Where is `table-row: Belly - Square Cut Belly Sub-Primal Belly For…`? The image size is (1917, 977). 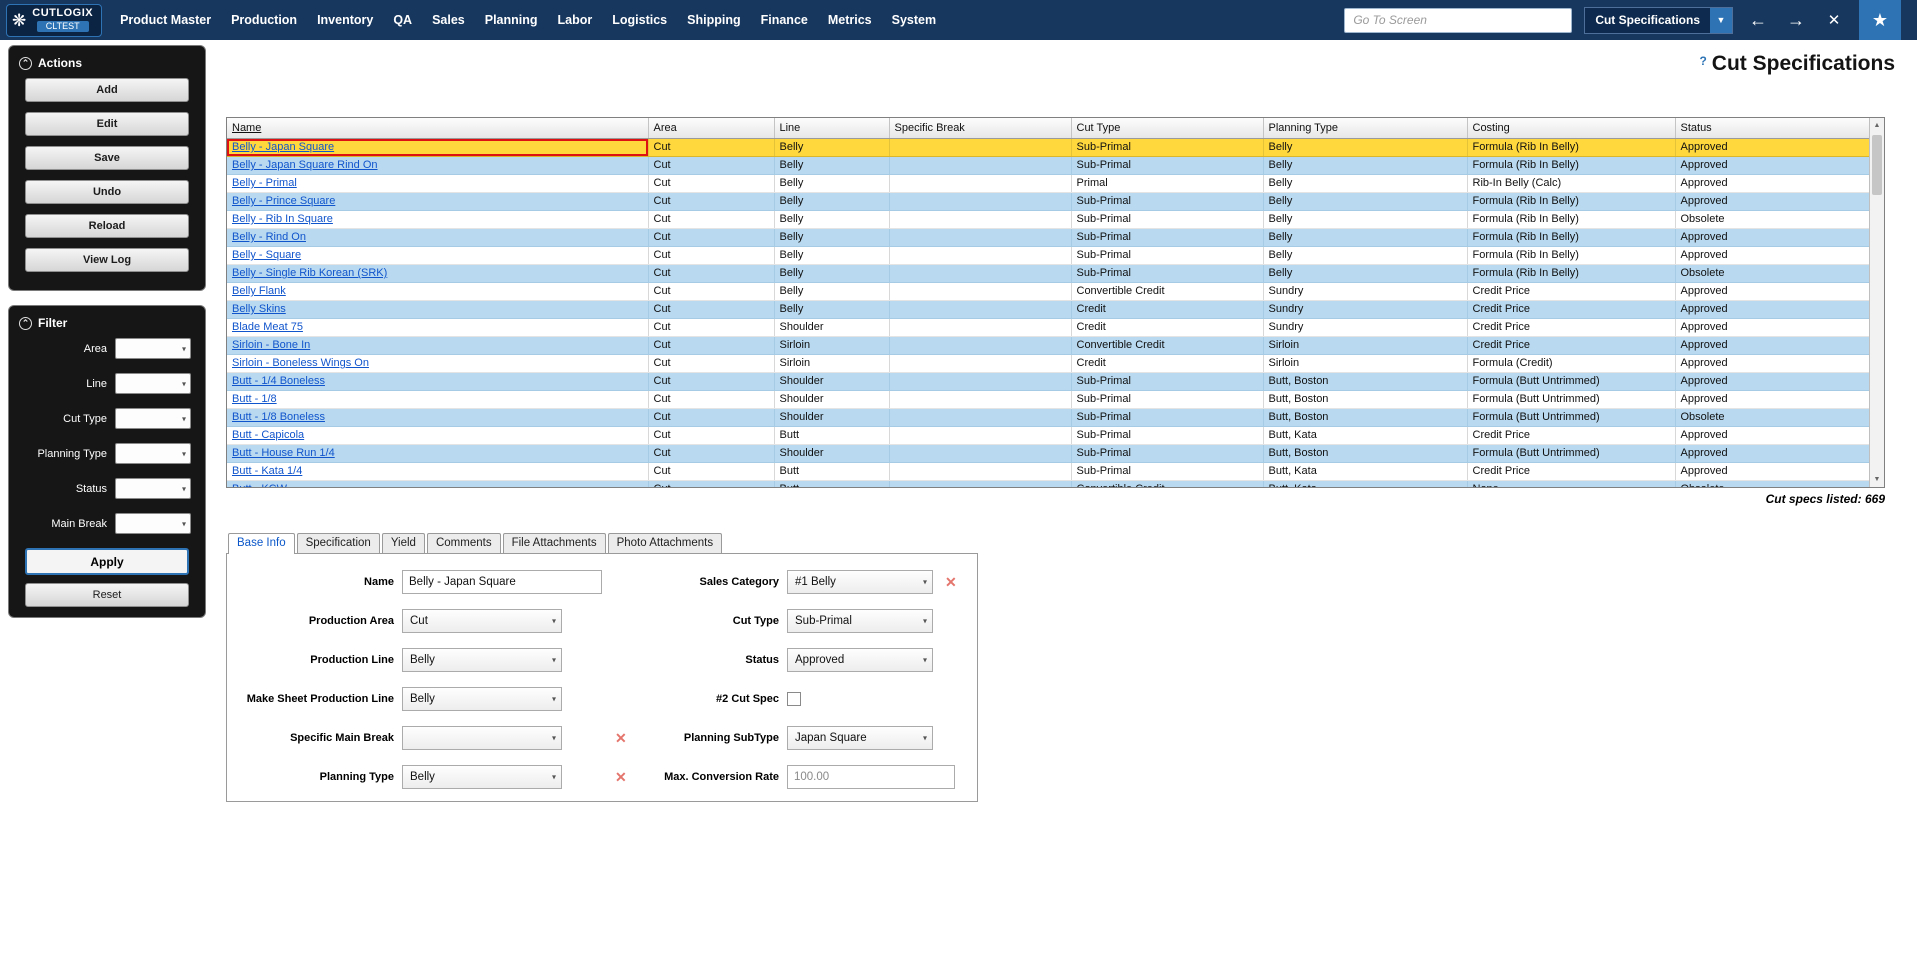
table-row: Belly - Square Cut Belly Sub-Primal Belly For… is located at coordinates (1048, 255).